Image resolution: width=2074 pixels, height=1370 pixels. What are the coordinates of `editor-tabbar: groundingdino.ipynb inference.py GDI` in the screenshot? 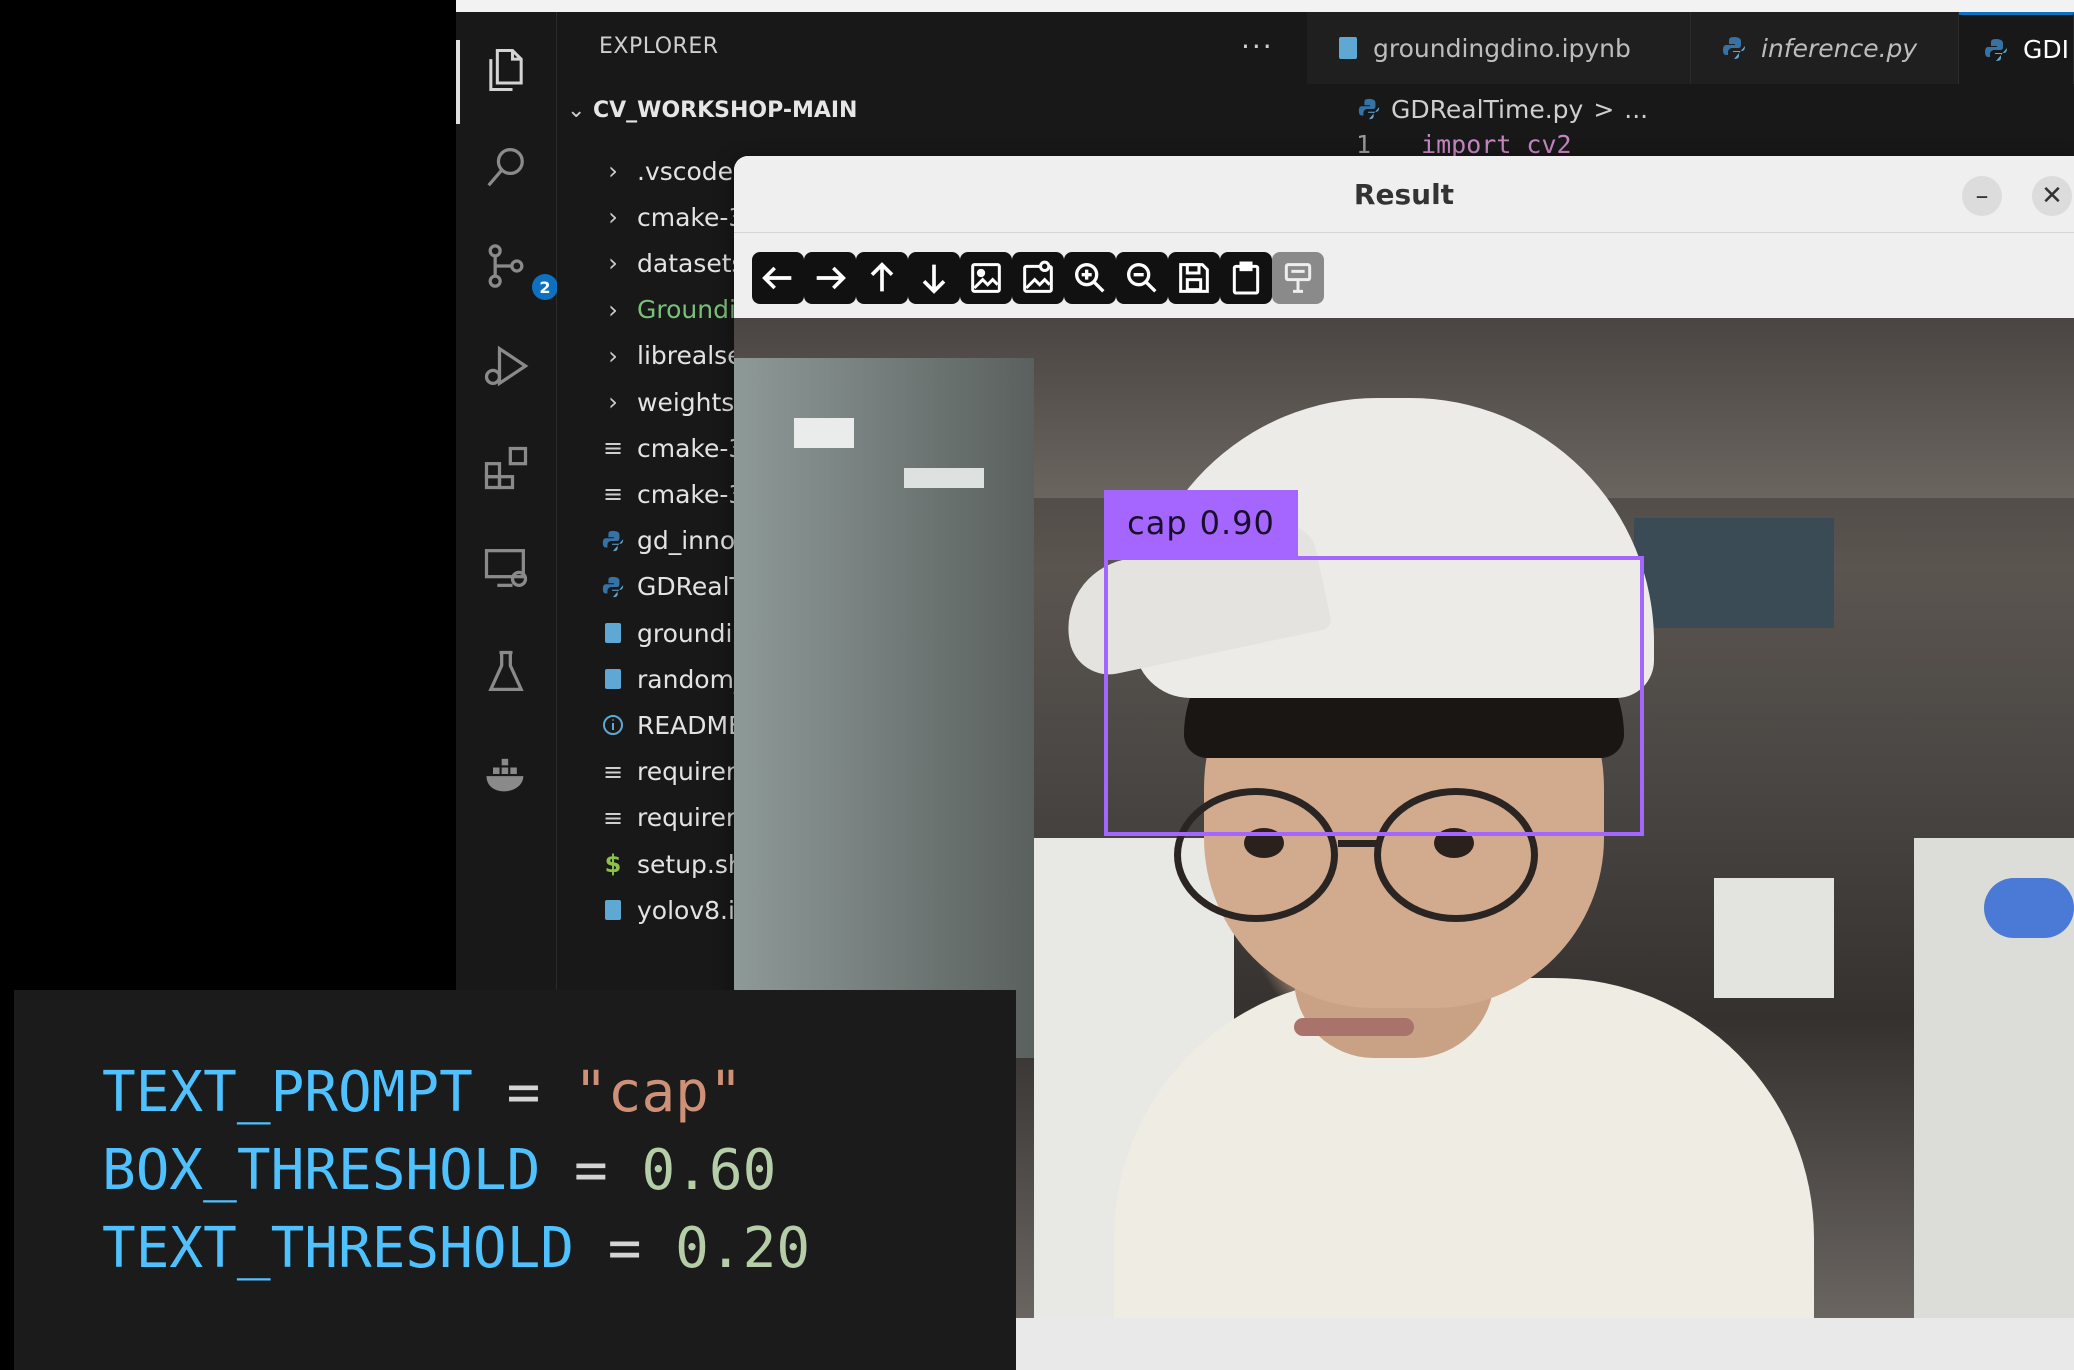 It's located at (1690, 48).